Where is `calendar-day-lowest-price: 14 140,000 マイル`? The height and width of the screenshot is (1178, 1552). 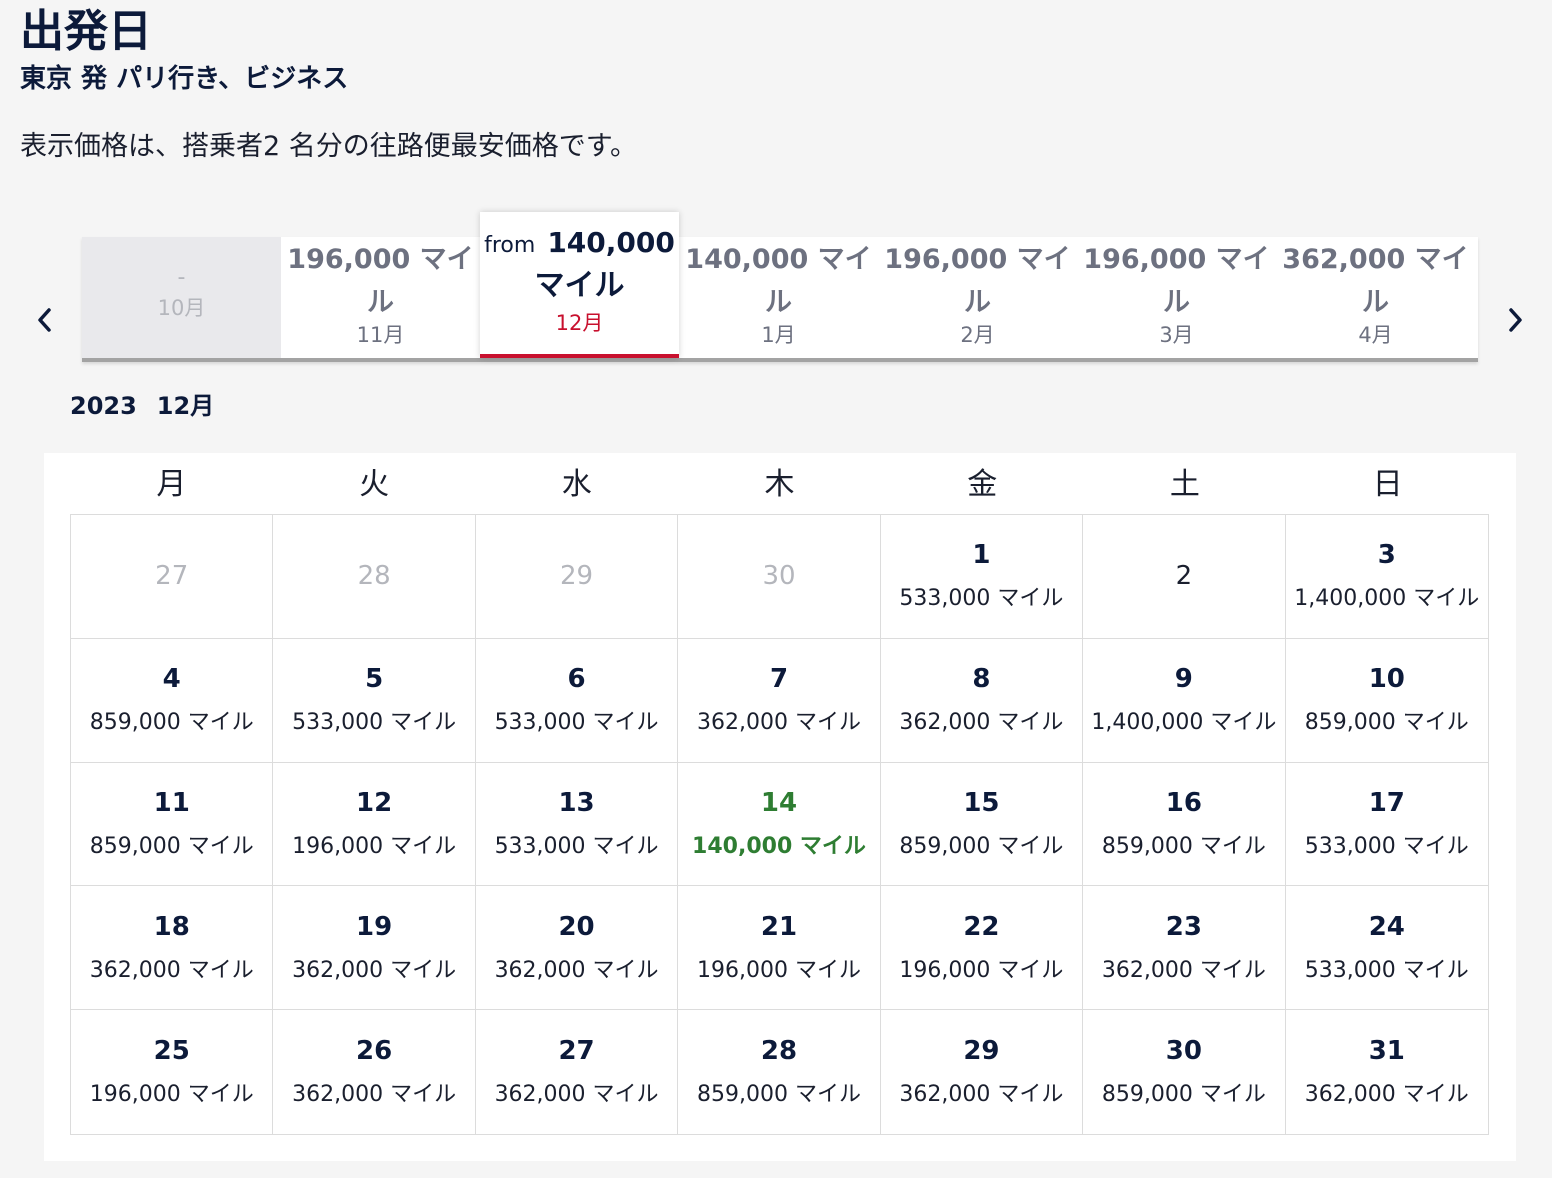 calendar-day-lowest-price: 14 140,000 マイル is located at coordinates (779, 824).